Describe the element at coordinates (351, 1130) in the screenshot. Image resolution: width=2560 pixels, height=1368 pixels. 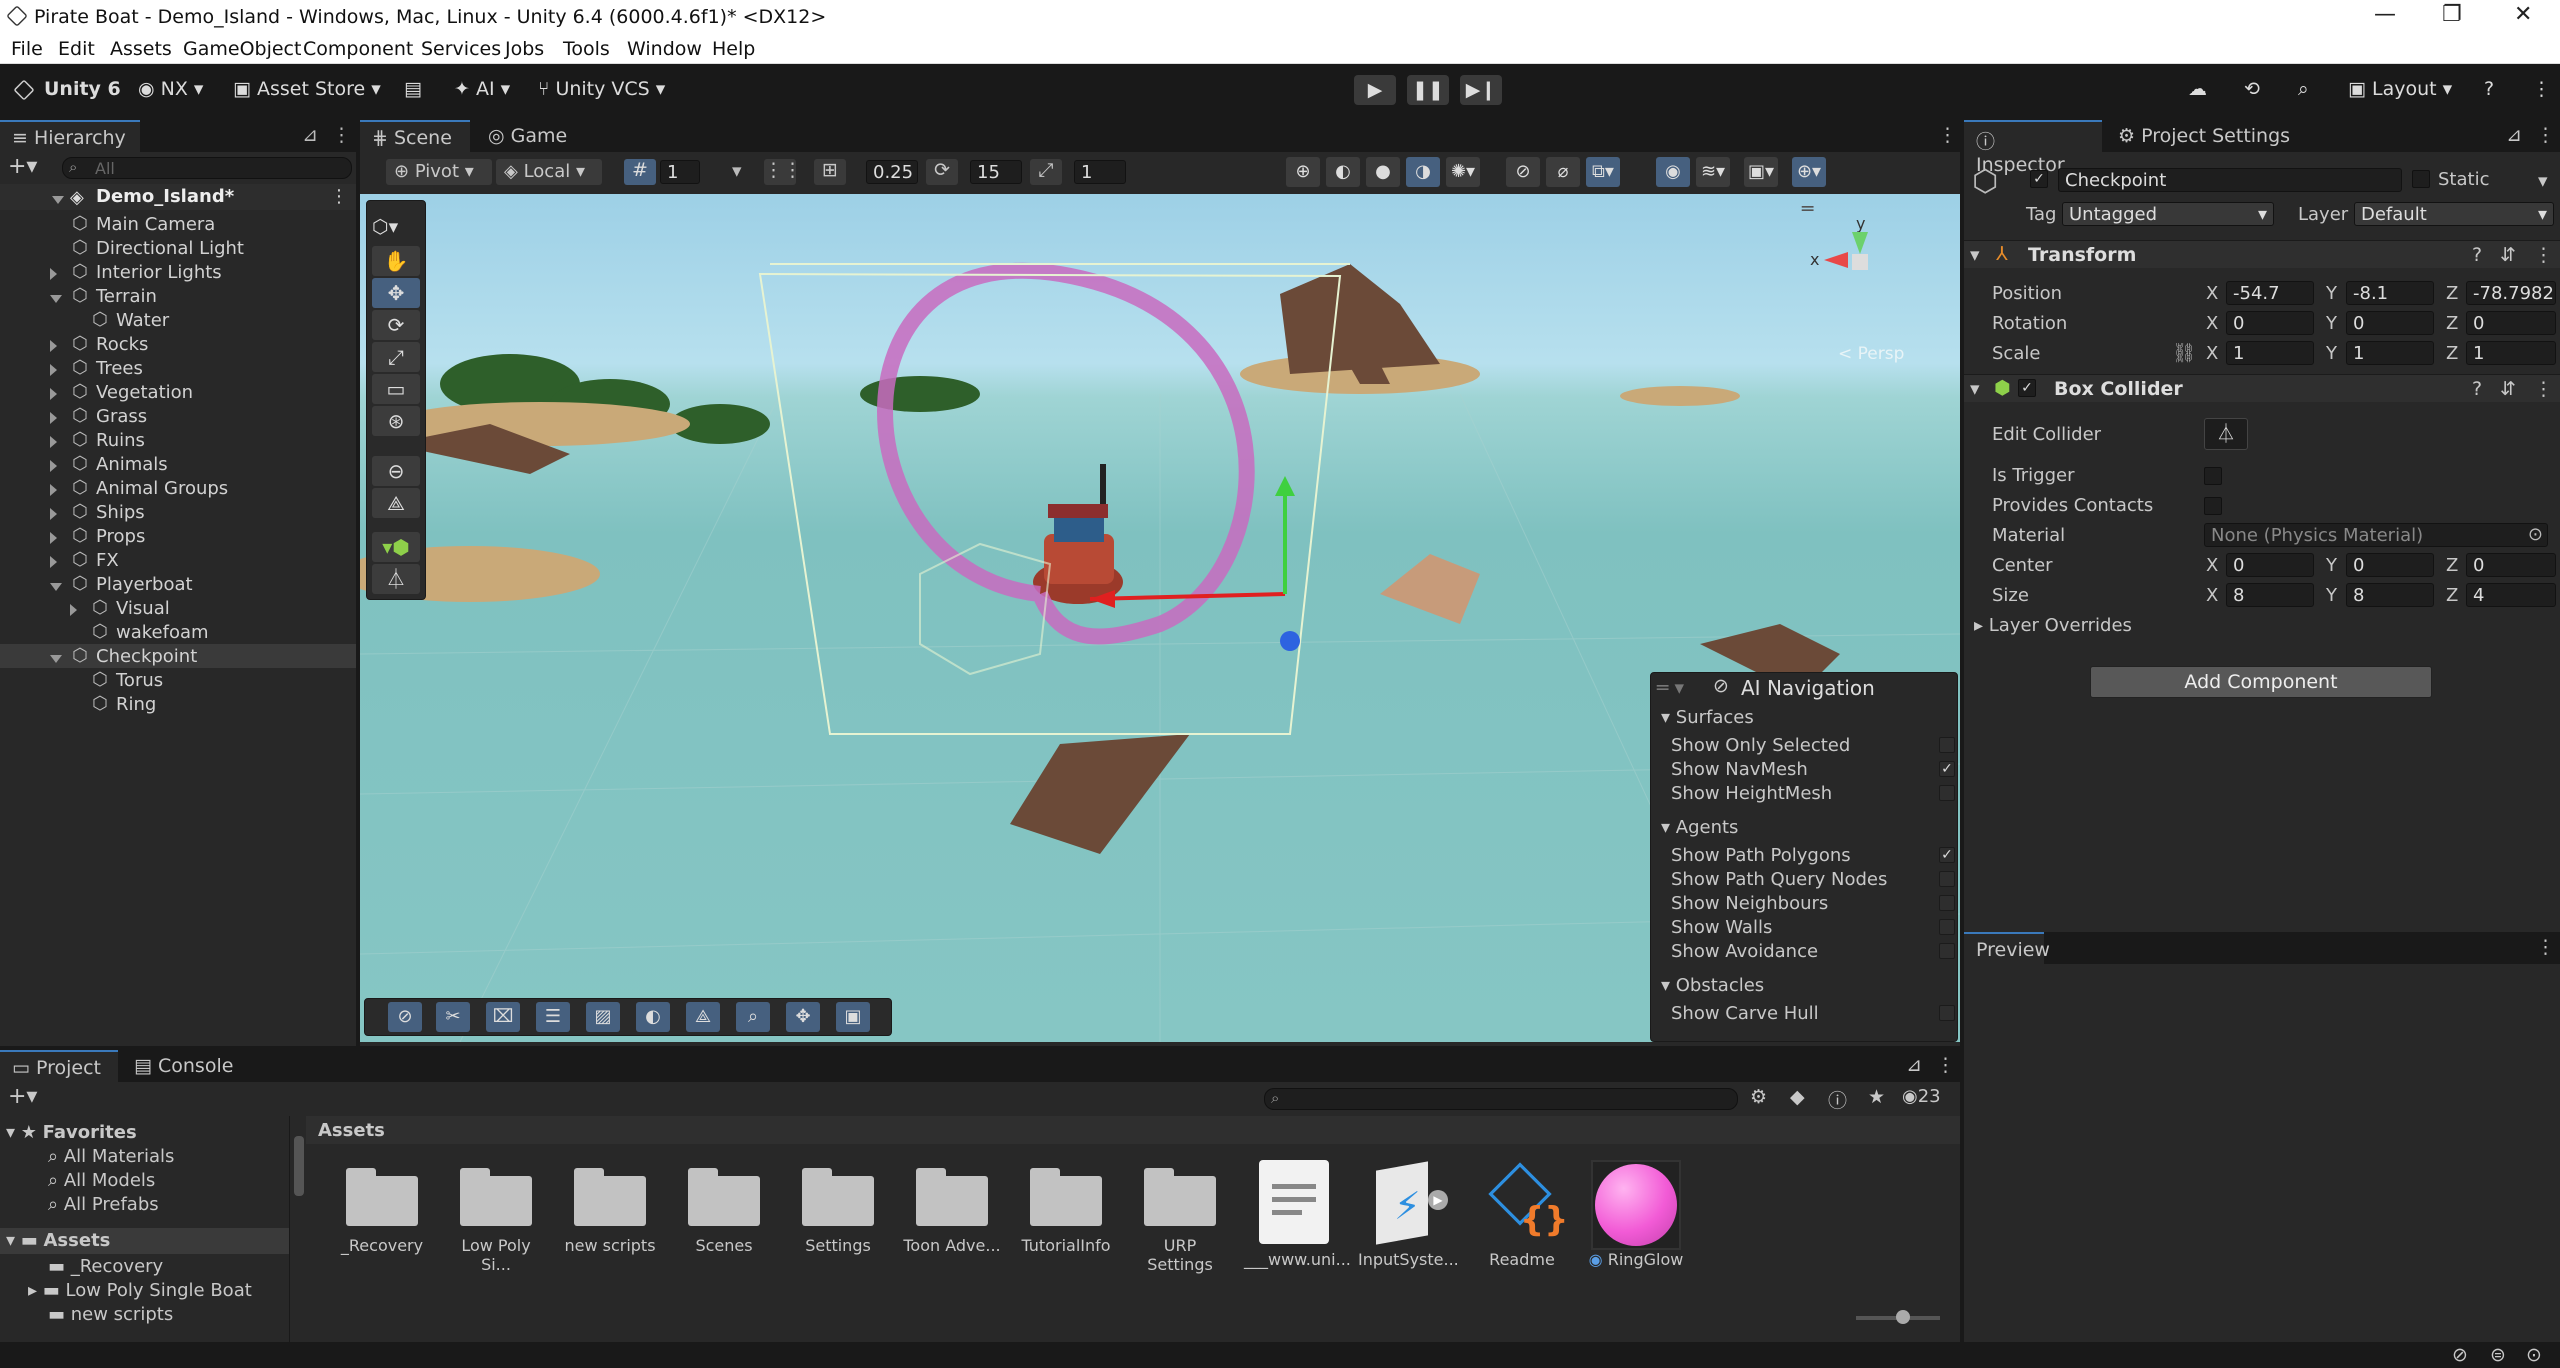
I see `assets-breadcrumb: Assets` at that location.